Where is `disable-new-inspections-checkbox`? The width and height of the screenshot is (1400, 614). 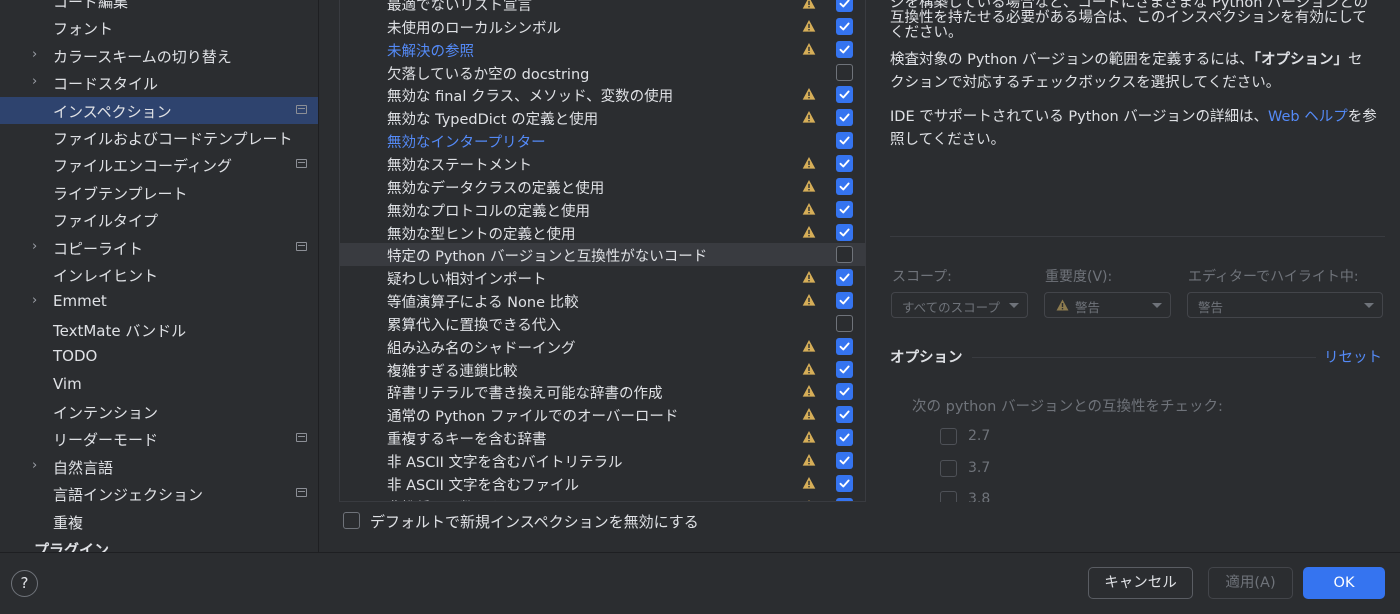
disable-new-inspections-checkbox is located at coordinates (351, 520).